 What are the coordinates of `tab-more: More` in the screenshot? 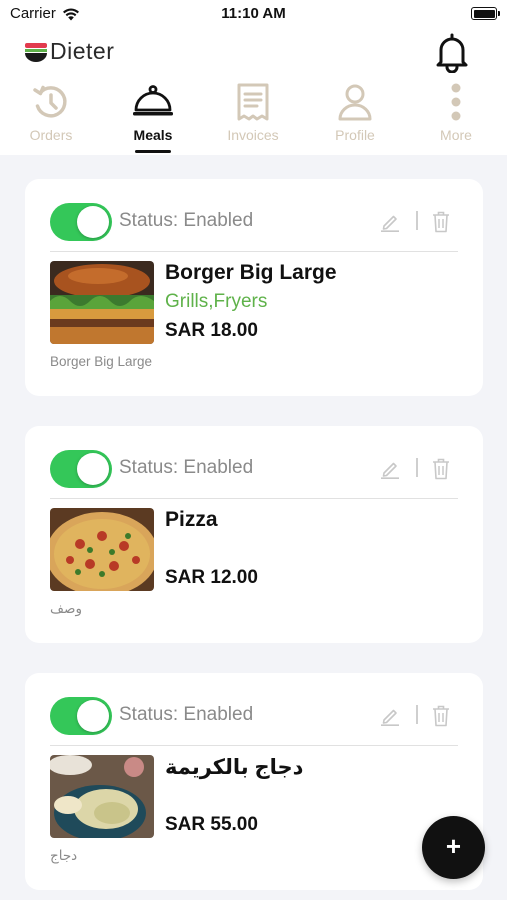 It's located at (456, 118).